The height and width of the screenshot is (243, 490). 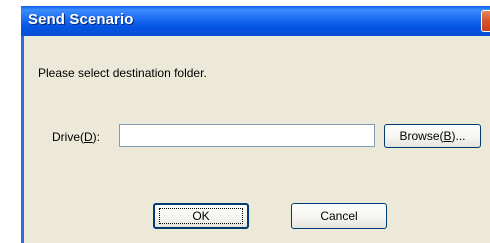 What do you see at coordinates (68, 137) in the screenshot?
I see `drive-label-prefix: Drive(` at bounding box center [68, 137].